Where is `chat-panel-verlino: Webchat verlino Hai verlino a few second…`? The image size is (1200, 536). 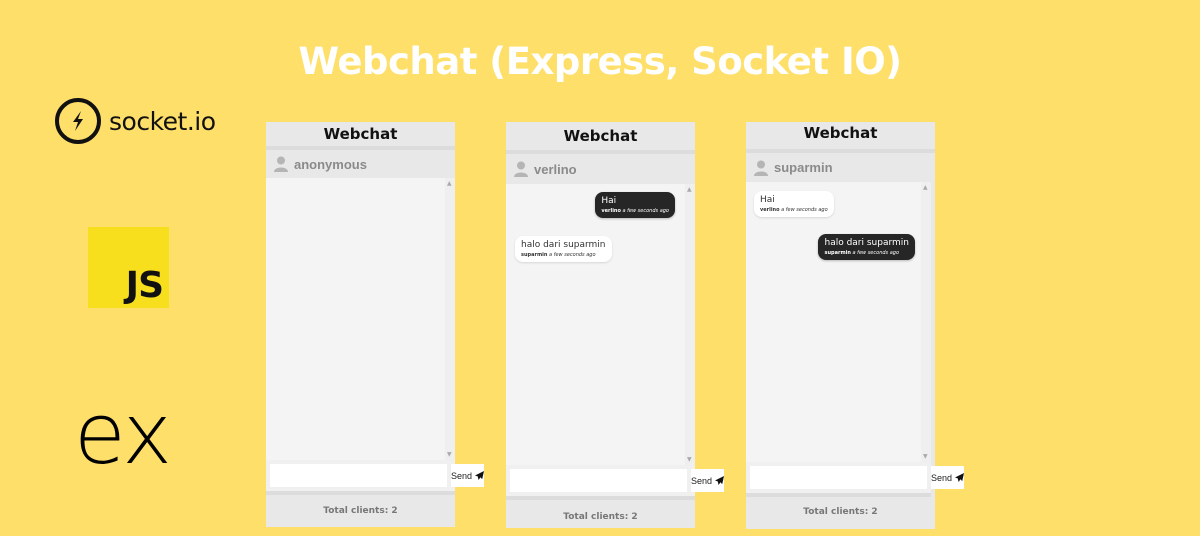 chat-panel-verlino: Webchat verlino Hai verlino a few second… is located at coordinates (615, 325).